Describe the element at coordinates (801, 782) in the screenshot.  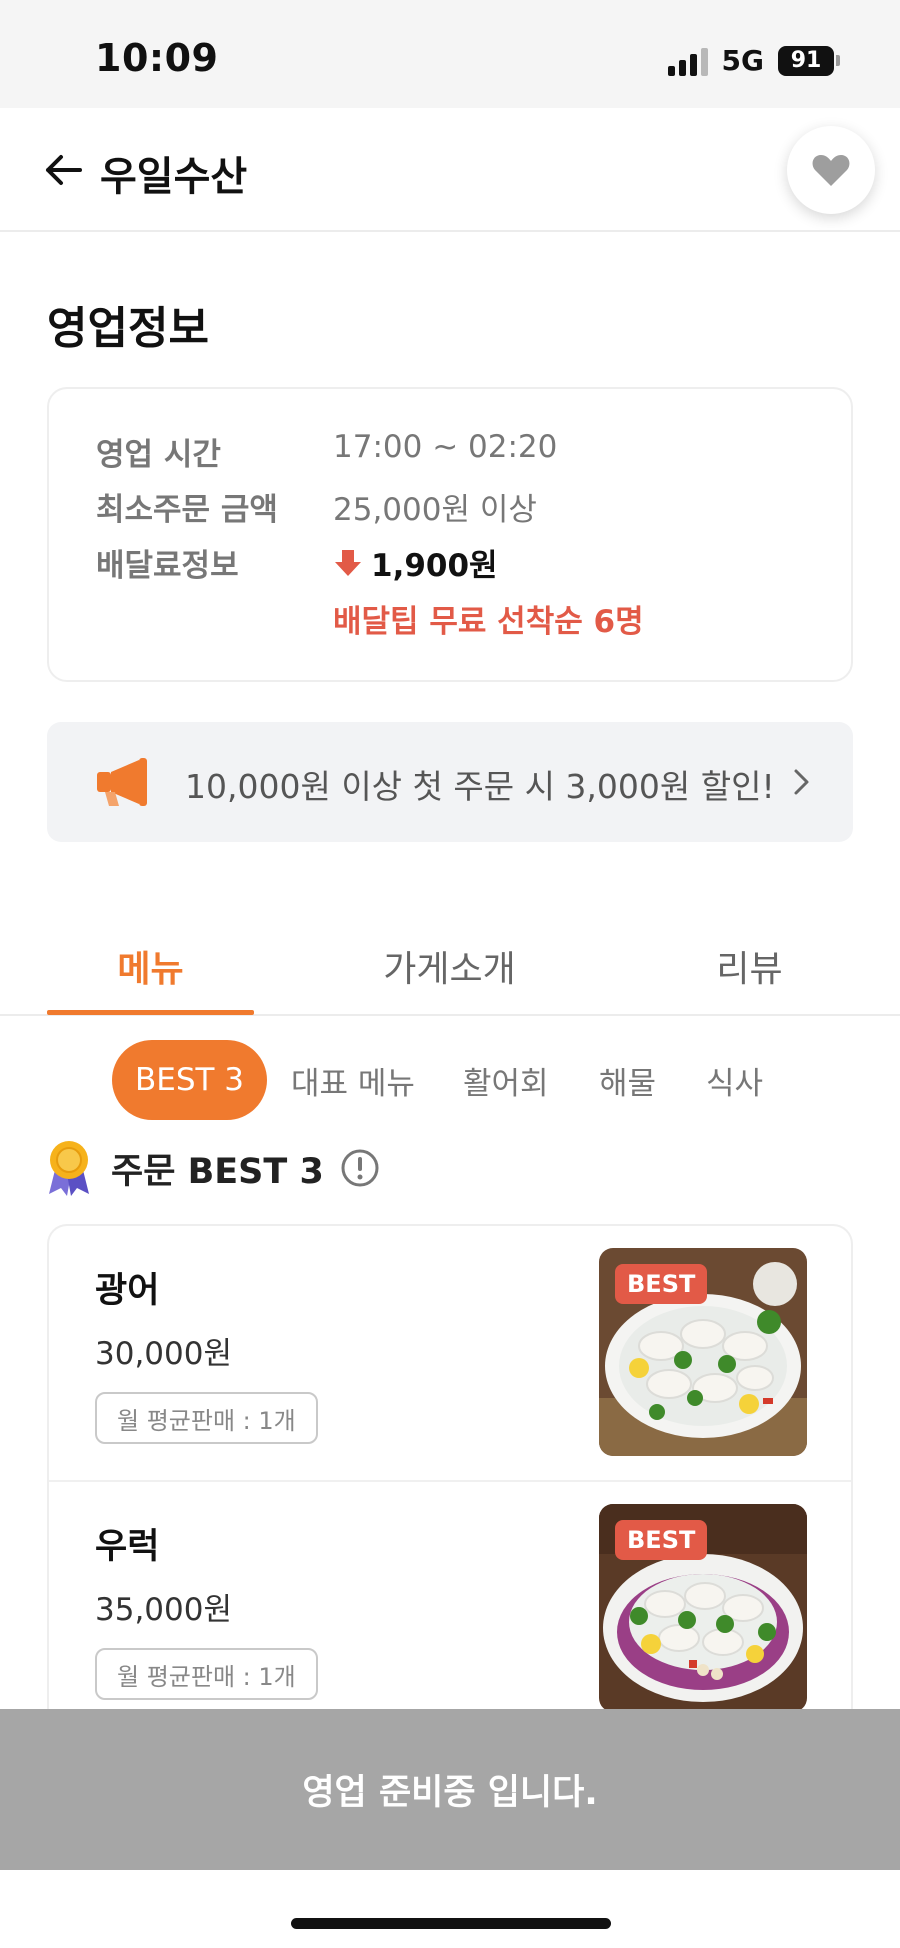
I see `chevron-right-icon` at that location.